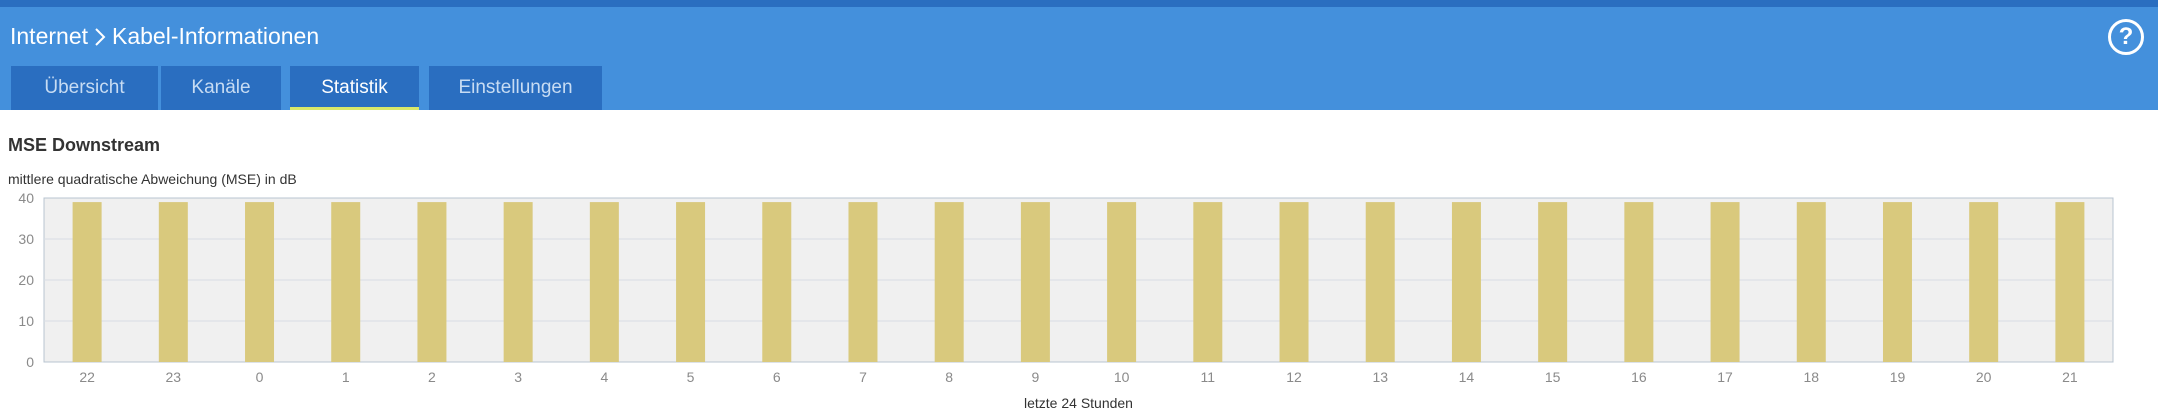 This screenshot has width=2158, height=418. What do you see at coordinates (1984, 377) in the screenshot?
I see `x-tick-label: 20` at bounding box center [1984, 377].